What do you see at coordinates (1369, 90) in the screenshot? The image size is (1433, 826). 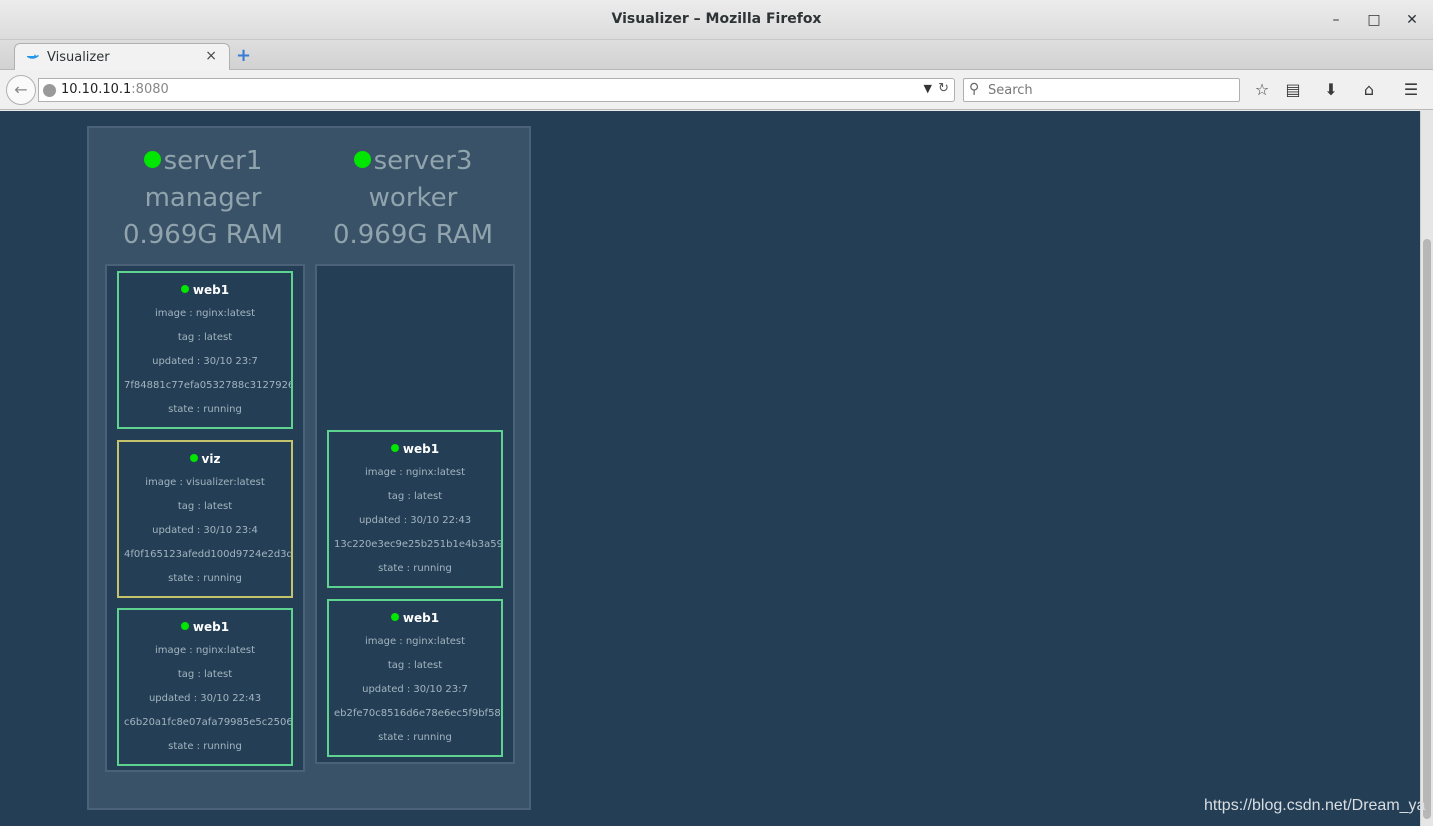 I see `home-icon: ⌂` at bounding box center [1369, 90].